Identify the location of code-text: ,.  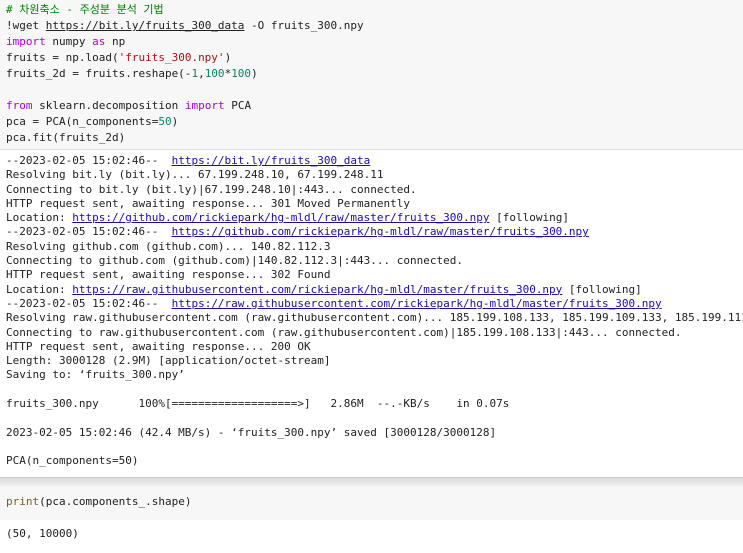
(201, 73).